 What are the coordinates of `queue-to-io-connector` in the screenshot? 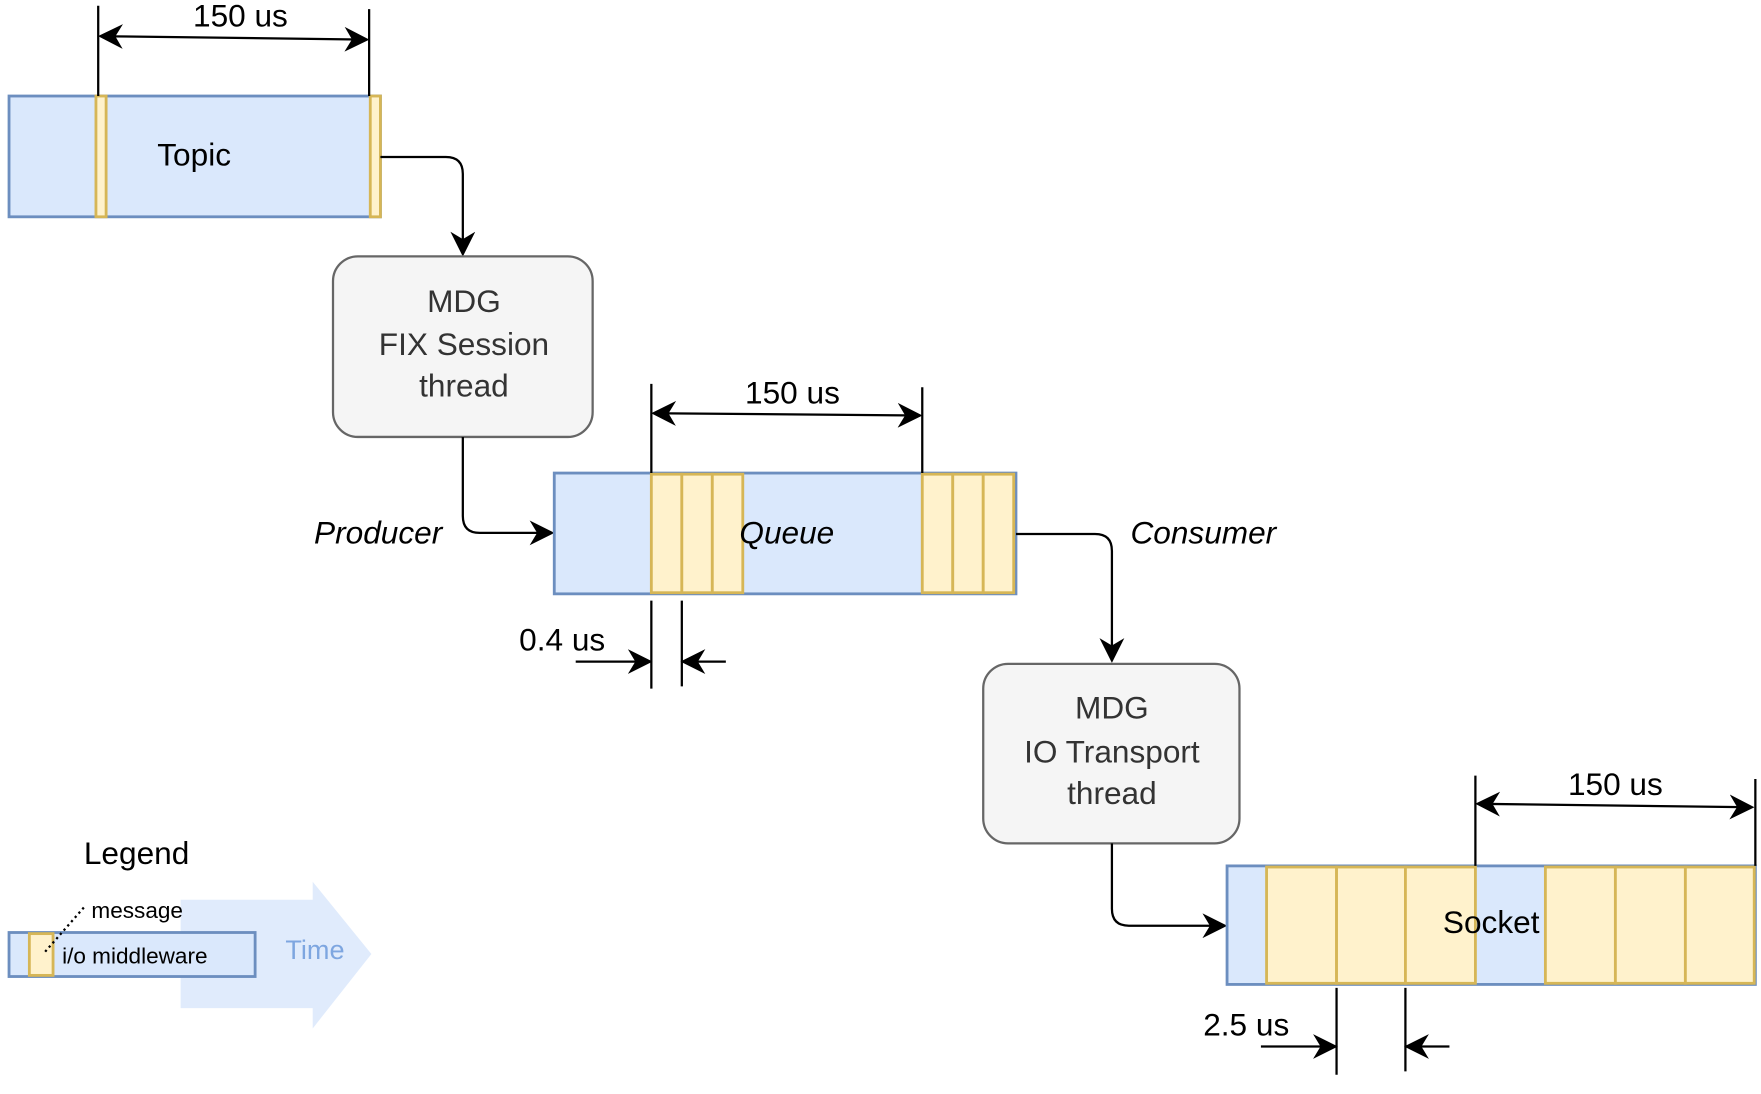 It's located at (1070, 597).